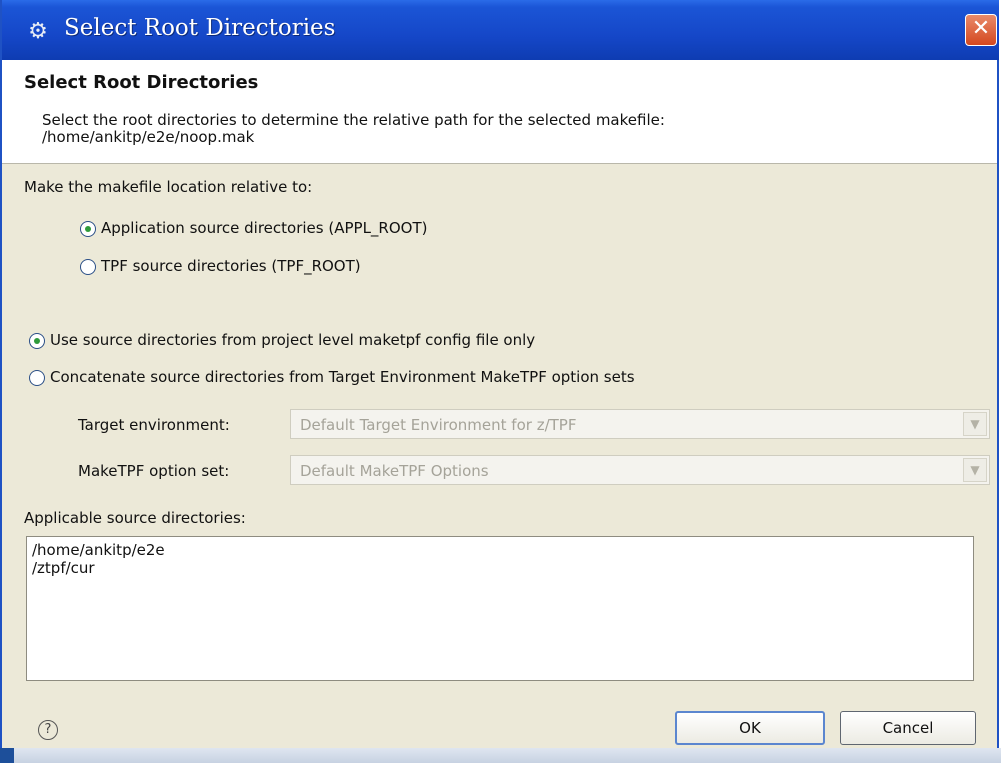 The image size is (1001, 763). Describe the element at coordinates (750, 728) in the screenshot. I see `ok-button: OK` at that location.